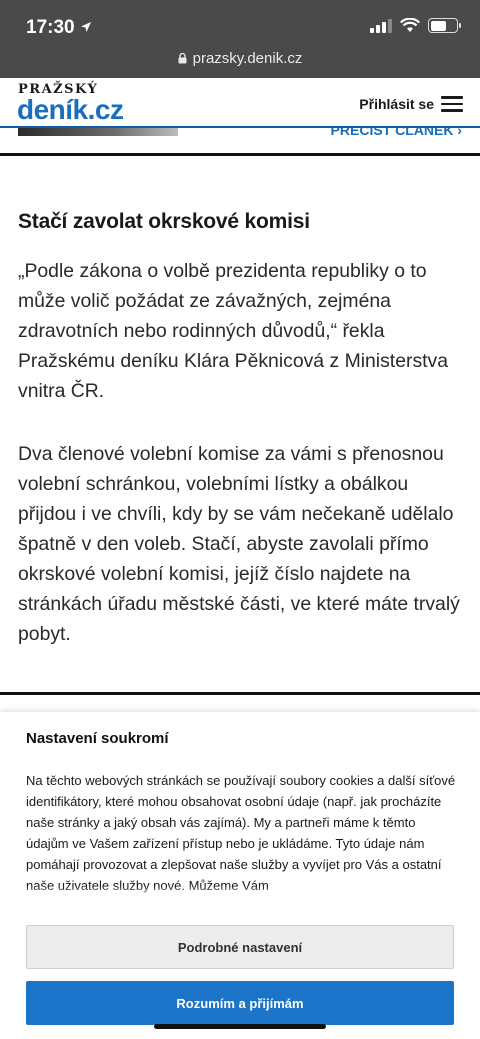  What do you see at coordinates (50, 27) in the screenshot?
I see `status-time: 17:30` at bounding box center [50, 27].